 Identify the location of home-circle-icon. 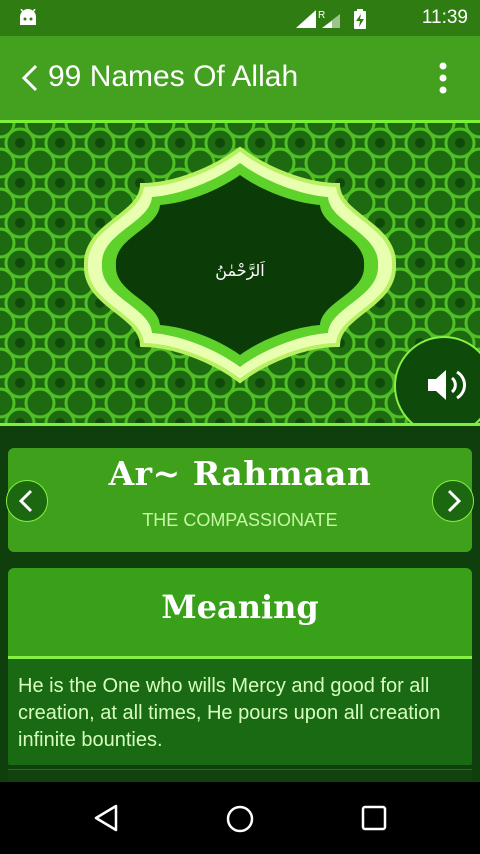
(240, 821).